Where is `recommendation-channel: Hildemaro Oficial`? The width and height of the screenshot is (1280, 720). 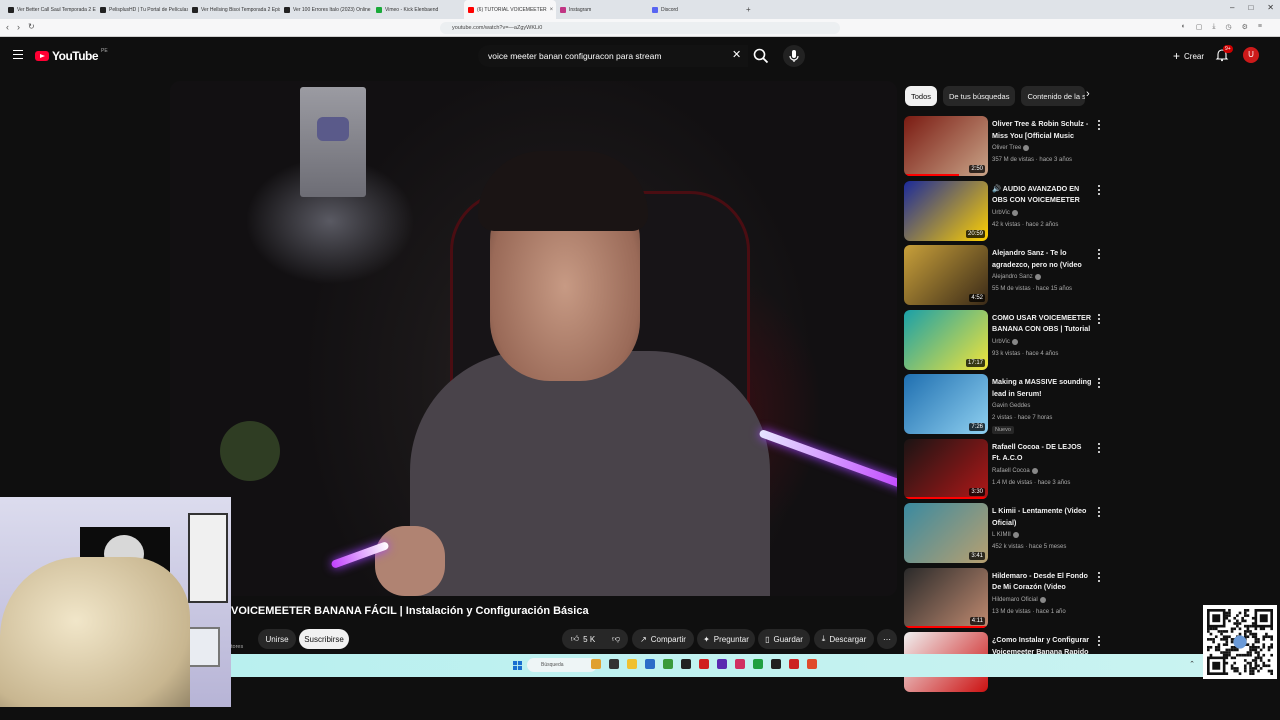
recommendation-channel: Hildemaro Oficial is located at coordinates (1019, 599).